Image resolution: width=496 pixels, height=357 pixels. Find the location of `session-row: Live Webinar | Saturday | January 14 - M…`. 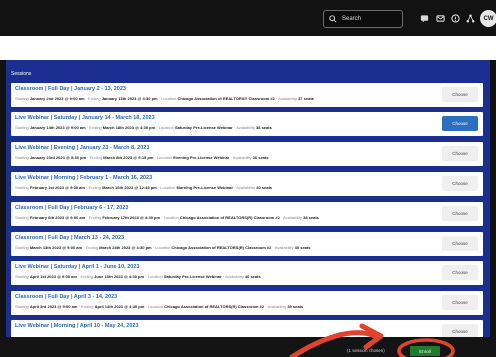

session-row: Live Webinar | Saturday | January 14 - M… is located at coordinates (247, 124).